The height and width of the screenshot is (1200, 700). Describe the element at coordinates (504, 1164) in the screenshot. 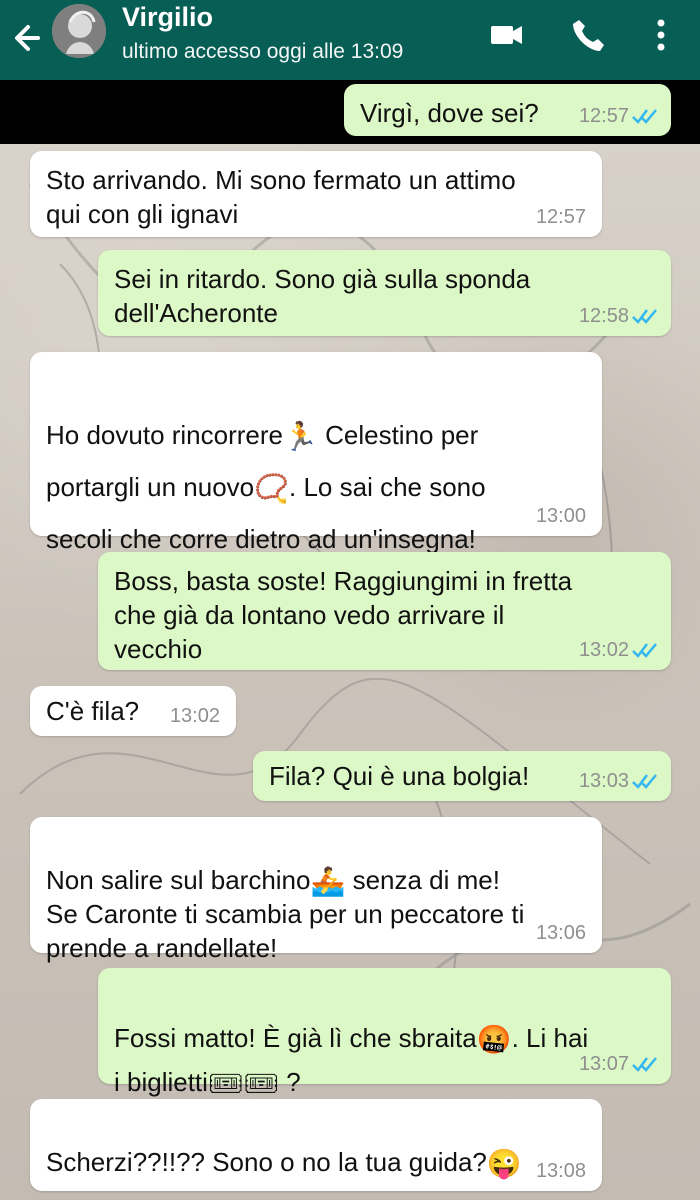

I see `winking-tongue-emoji: 😜` at that location.